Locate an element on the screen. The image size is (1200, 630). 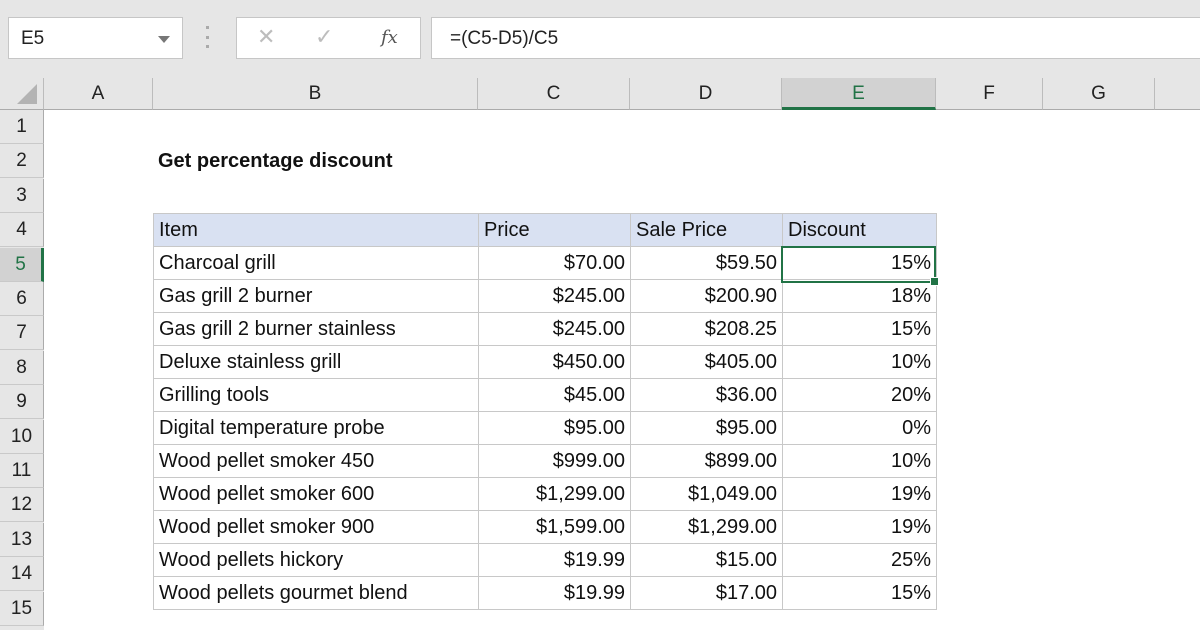
discount-cell: 18% is located at coordinates (859, 296).